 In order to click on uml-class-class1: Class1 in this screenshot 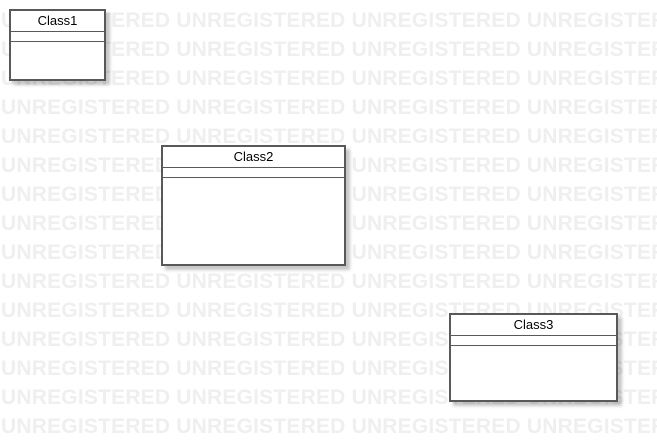, I will do `click(57, 45)`.